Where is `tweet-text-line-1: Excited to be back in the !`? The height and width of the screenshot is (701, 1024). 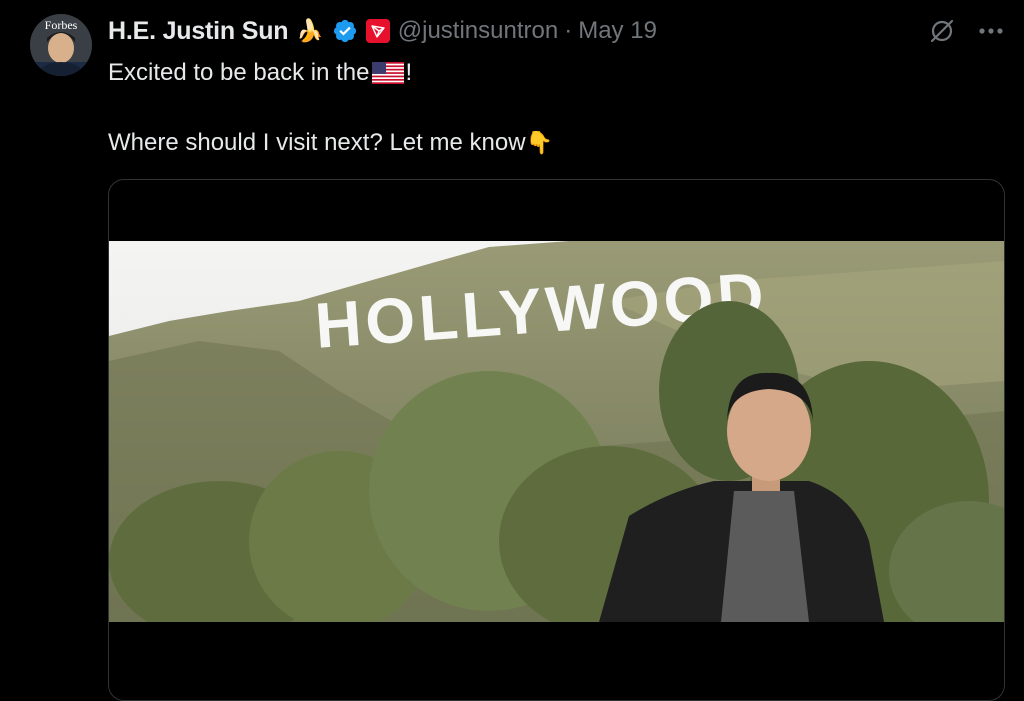 tweet-text-line-1: Excited to be back in the ! is located at coordinates (548, 73).